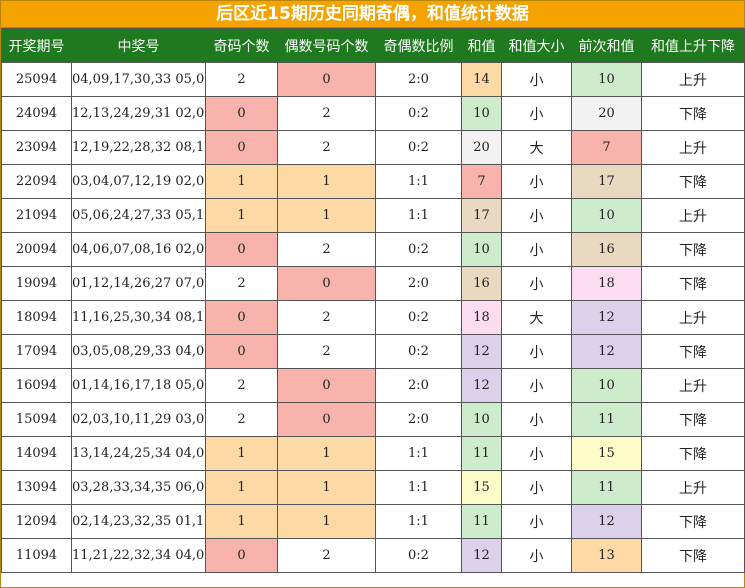 This screenshot has width=745, height=588. I want to click on cell-issue: 11094, so click(36, 555).